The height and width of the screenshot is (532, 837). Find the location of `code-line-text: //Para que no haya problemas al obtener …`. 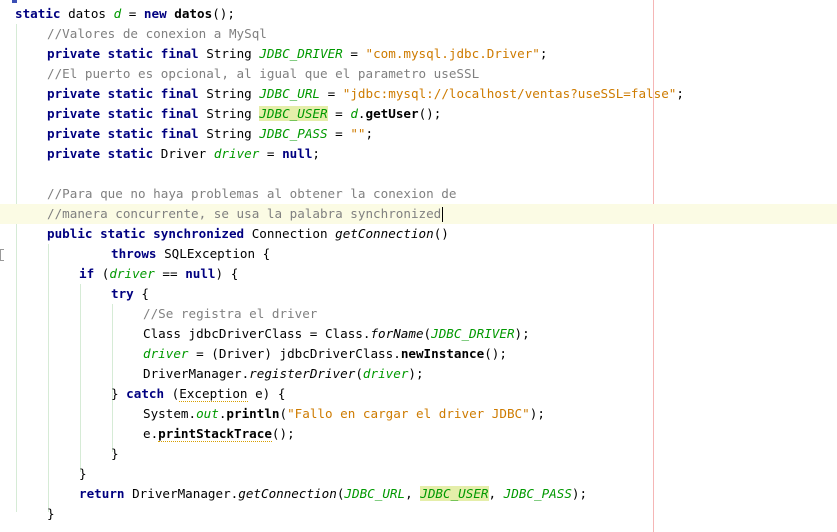

code-line-text: //Para que no haya problemas al obtener … is located at coordinates (251, 194).